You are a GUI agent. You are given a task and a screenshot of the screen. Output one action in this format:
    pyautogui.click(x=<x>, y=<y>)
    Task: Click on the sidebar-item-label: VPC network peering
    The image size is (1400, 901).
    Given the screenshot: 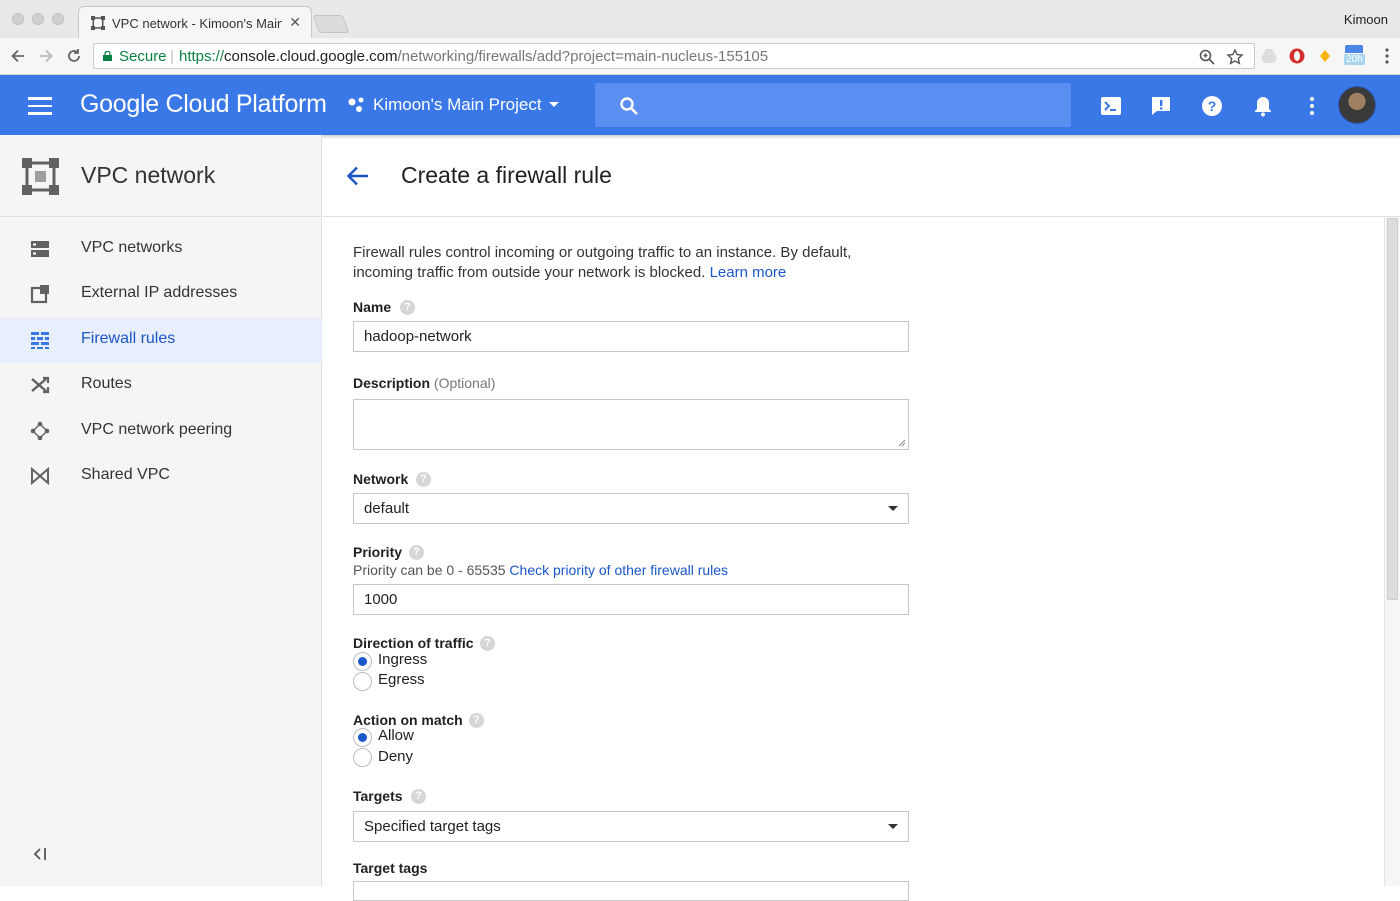 What is the action you would take?
    pyautogui.click(x=157, y=429)
    